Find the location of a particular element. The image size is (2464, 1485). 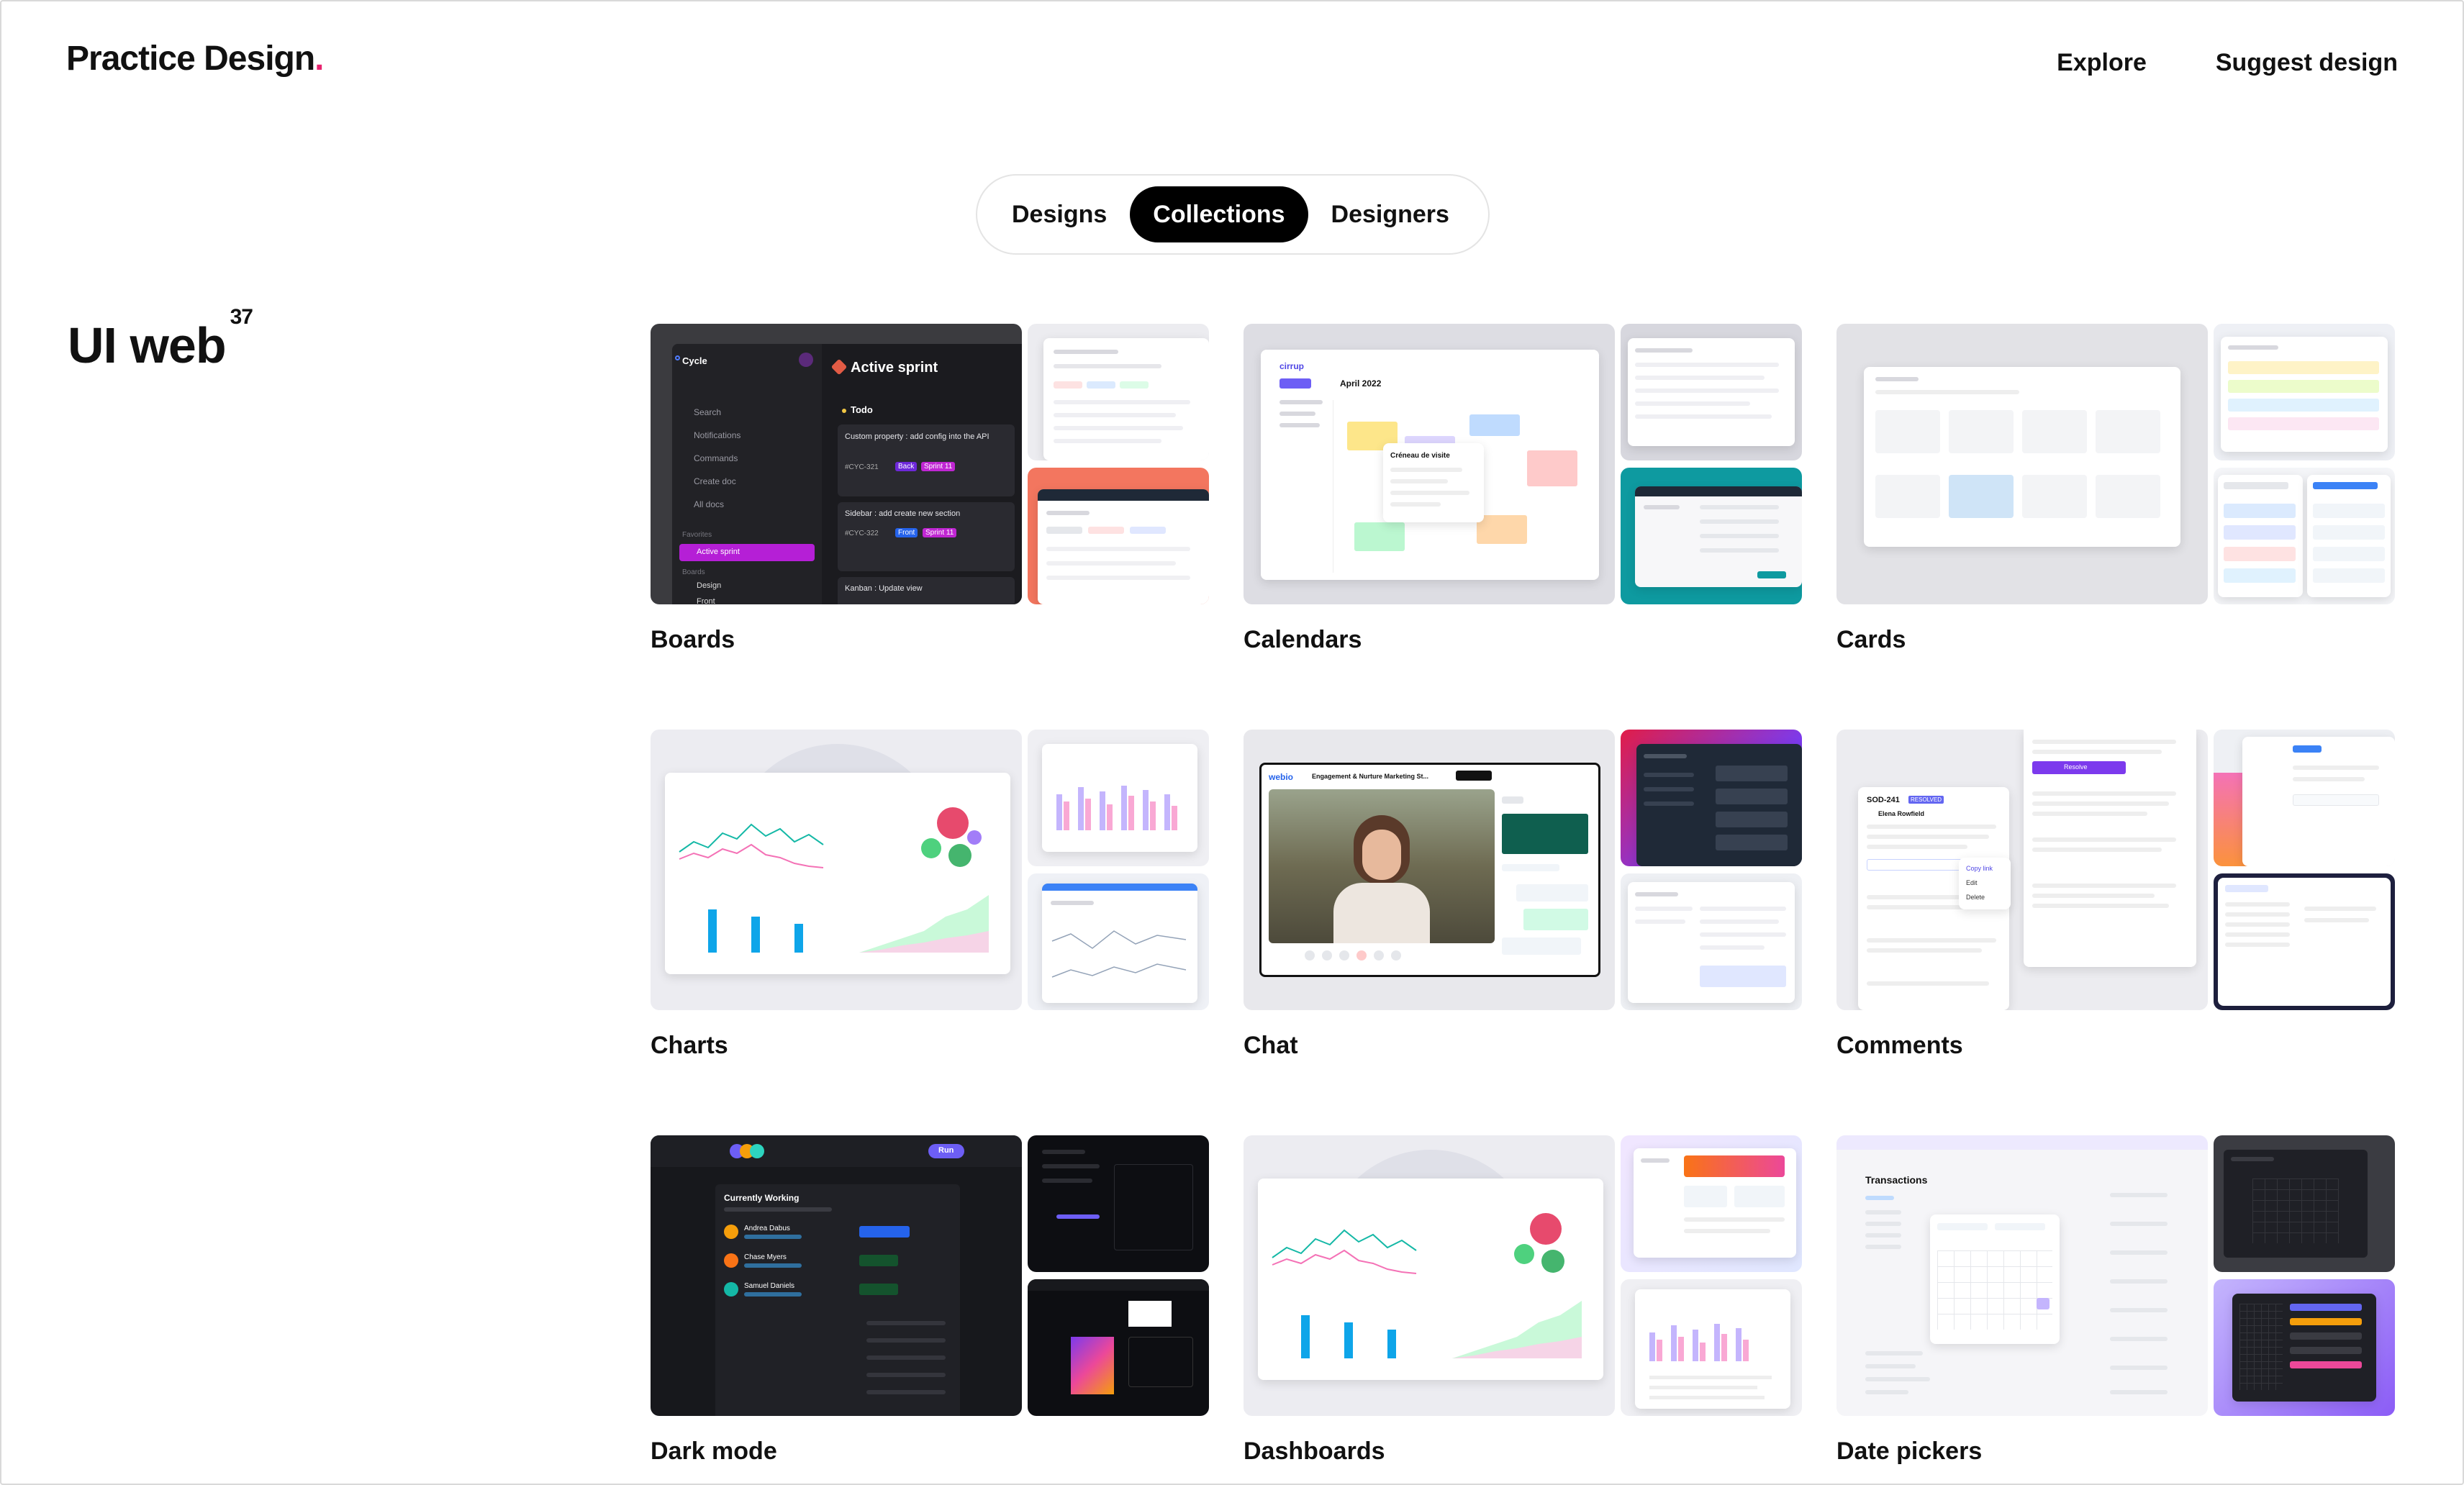

card-label: Chat is located at coordinates (1271, 1046).